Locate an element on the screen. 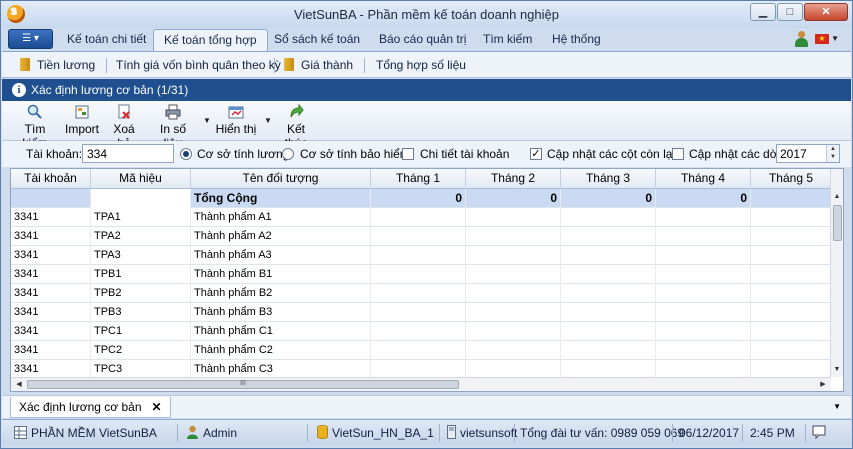 The image size is (853, 449). info-icon: i is located at coordinates (19, 90).